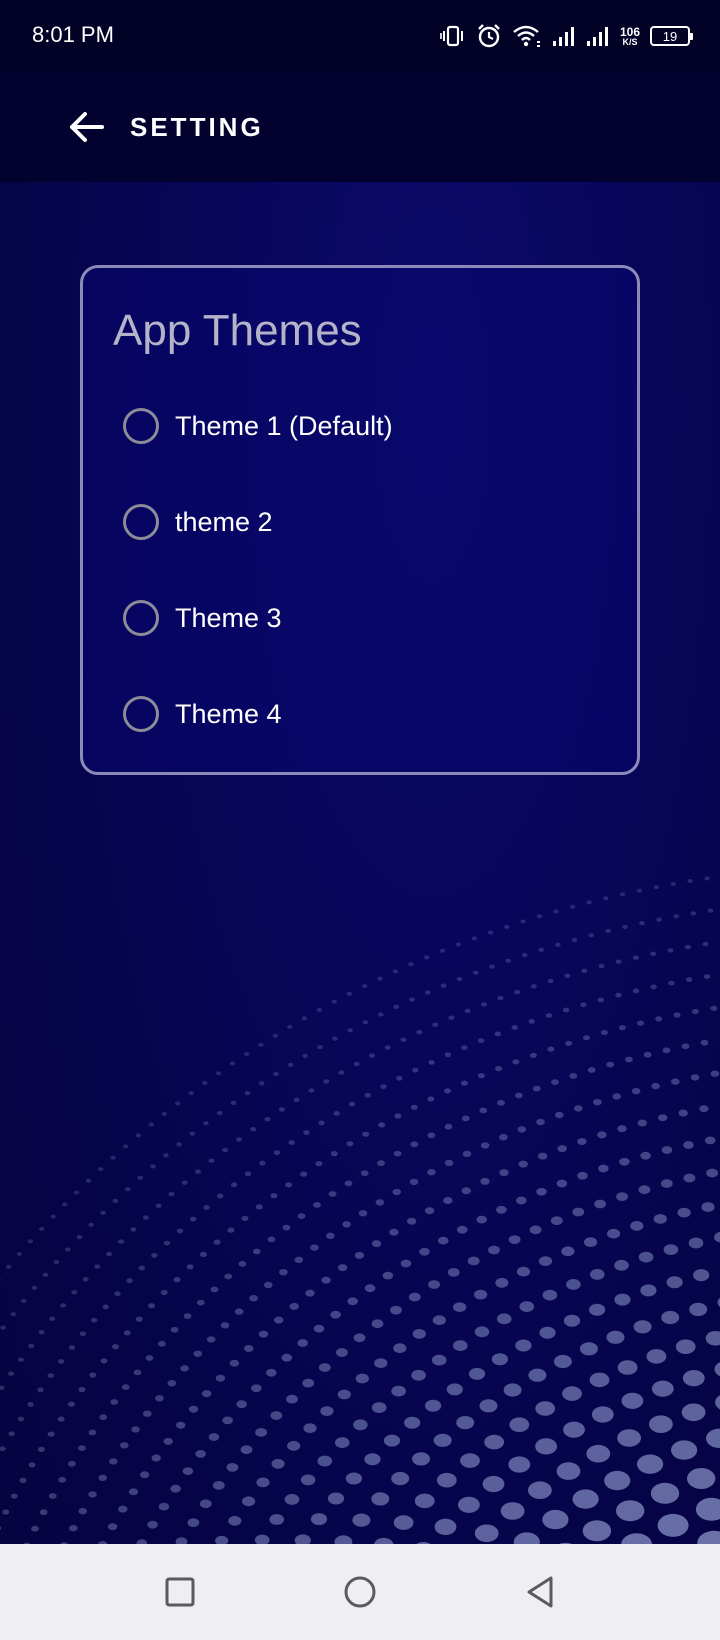  What do you see at coordinates (180, 1592) in the screenshot?
I see `recents-button` at bounding box center [180, 1592].